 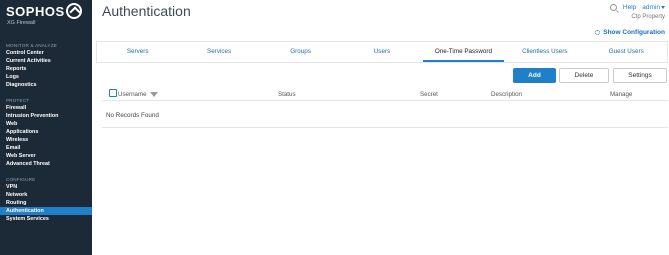 What do you see at coordinates (46, 156) in the screenshot?
I see `sidebar-item-web-server: Web Server` at bounding box center [46, 156].